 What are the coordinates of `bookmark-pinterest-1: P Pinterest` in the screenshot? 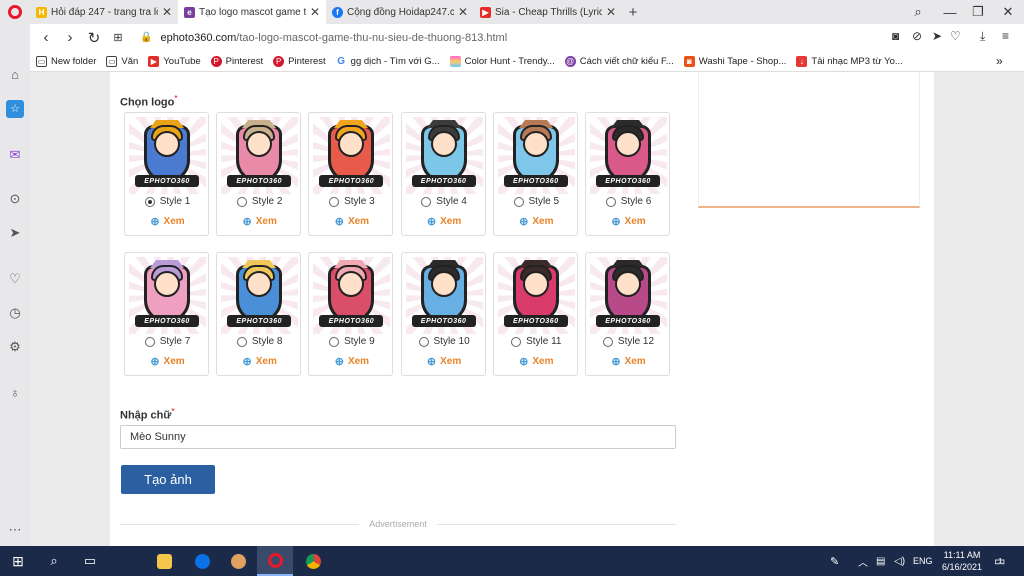 It's located at (236, 61).